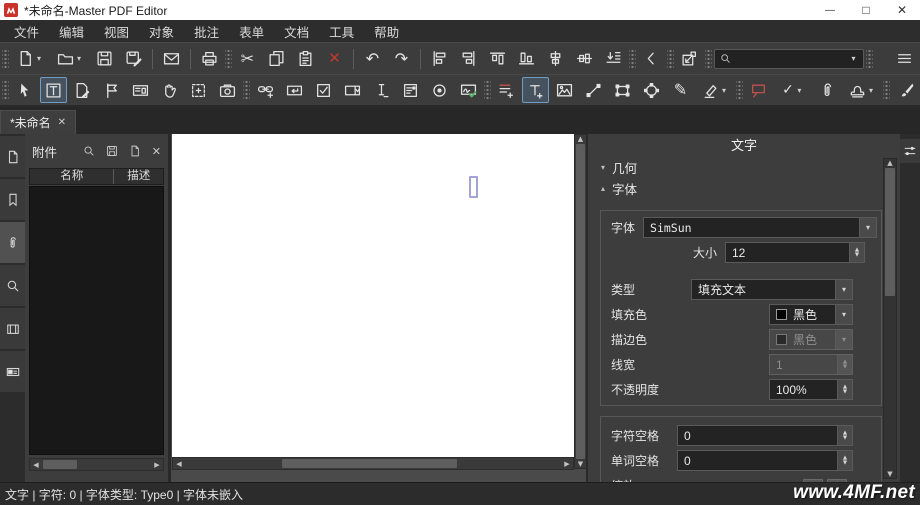 The height and width of the screenshot is (505, 920). I want to click on snapshot-tool-button, so click(227, 90).